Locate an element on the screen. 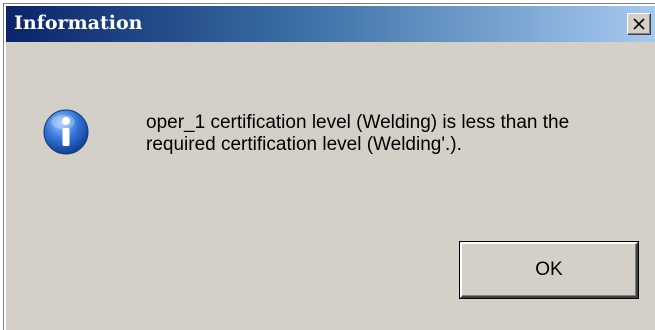 Image resolution: width=655 pixels, height=330 pixels. dialog-title: Information is located at coordinates (78, 23).